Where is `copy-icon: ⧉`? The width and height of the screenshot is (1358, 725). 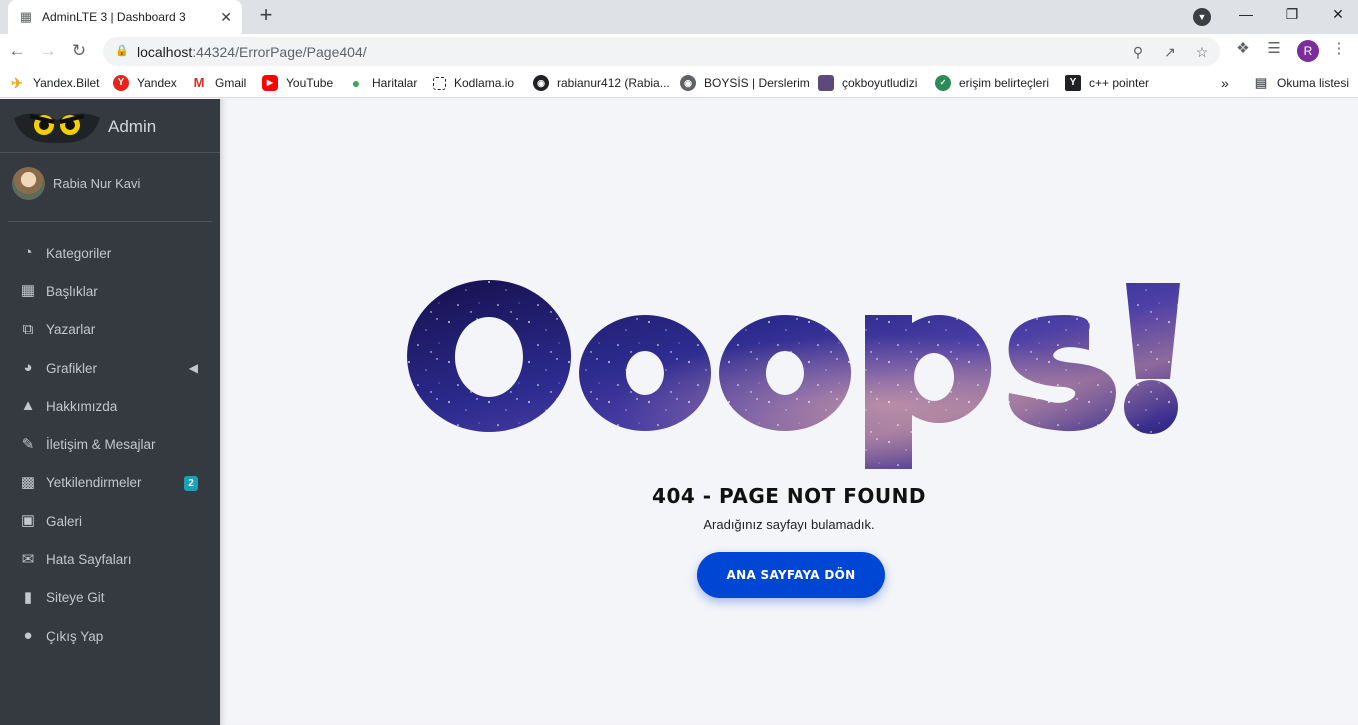 copy-icon: ⧉ is located at coordinates (28, 329).